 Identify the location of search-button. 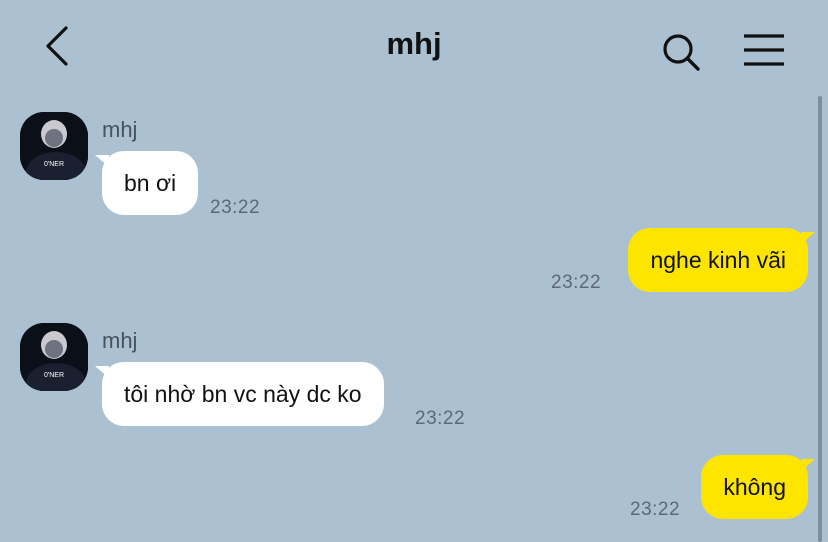
(681, 53).